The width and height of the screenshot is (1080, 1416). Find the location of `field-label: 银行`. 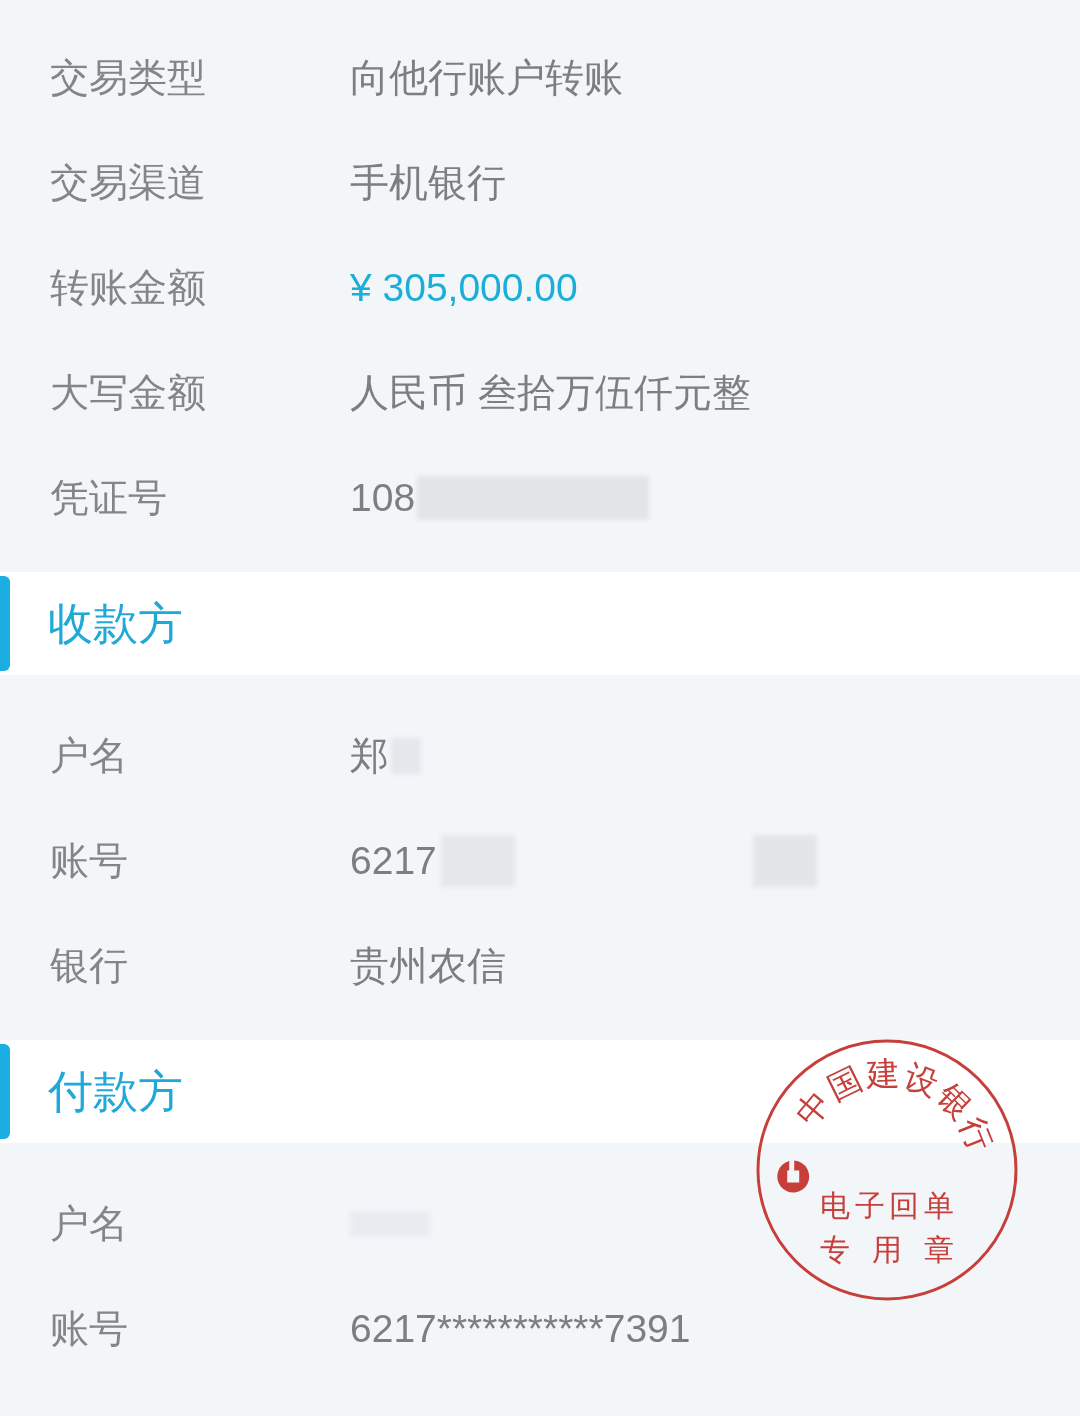

field-label: 银行 is located at coordinates (89, 965).